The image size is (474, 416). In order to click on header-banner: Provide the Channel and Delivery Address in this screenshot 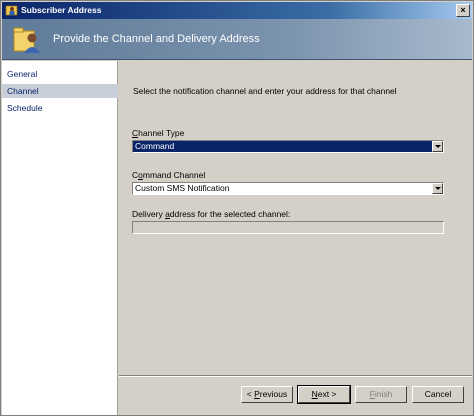, I will do `click(237, 39)`.